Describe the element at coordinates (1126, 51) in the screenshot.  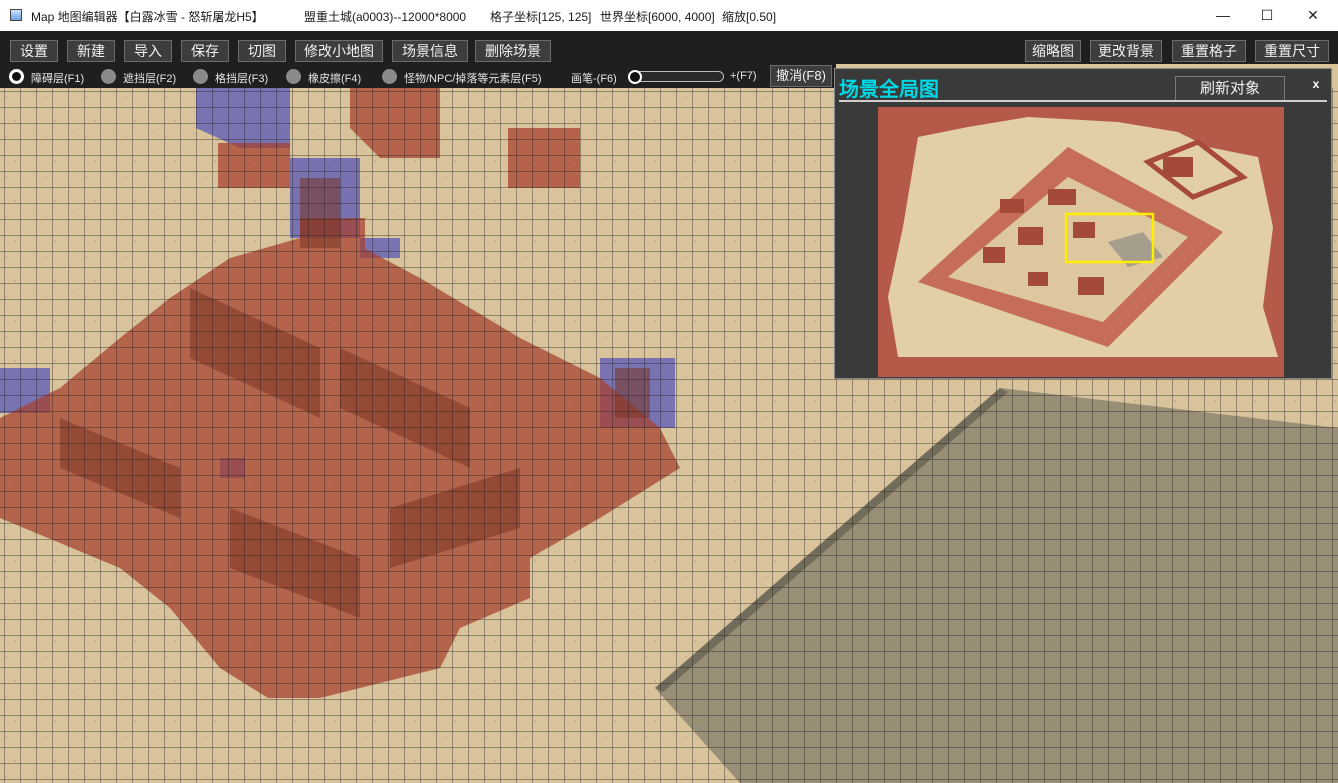
I see `change-background-button: 更改背景` at that location.